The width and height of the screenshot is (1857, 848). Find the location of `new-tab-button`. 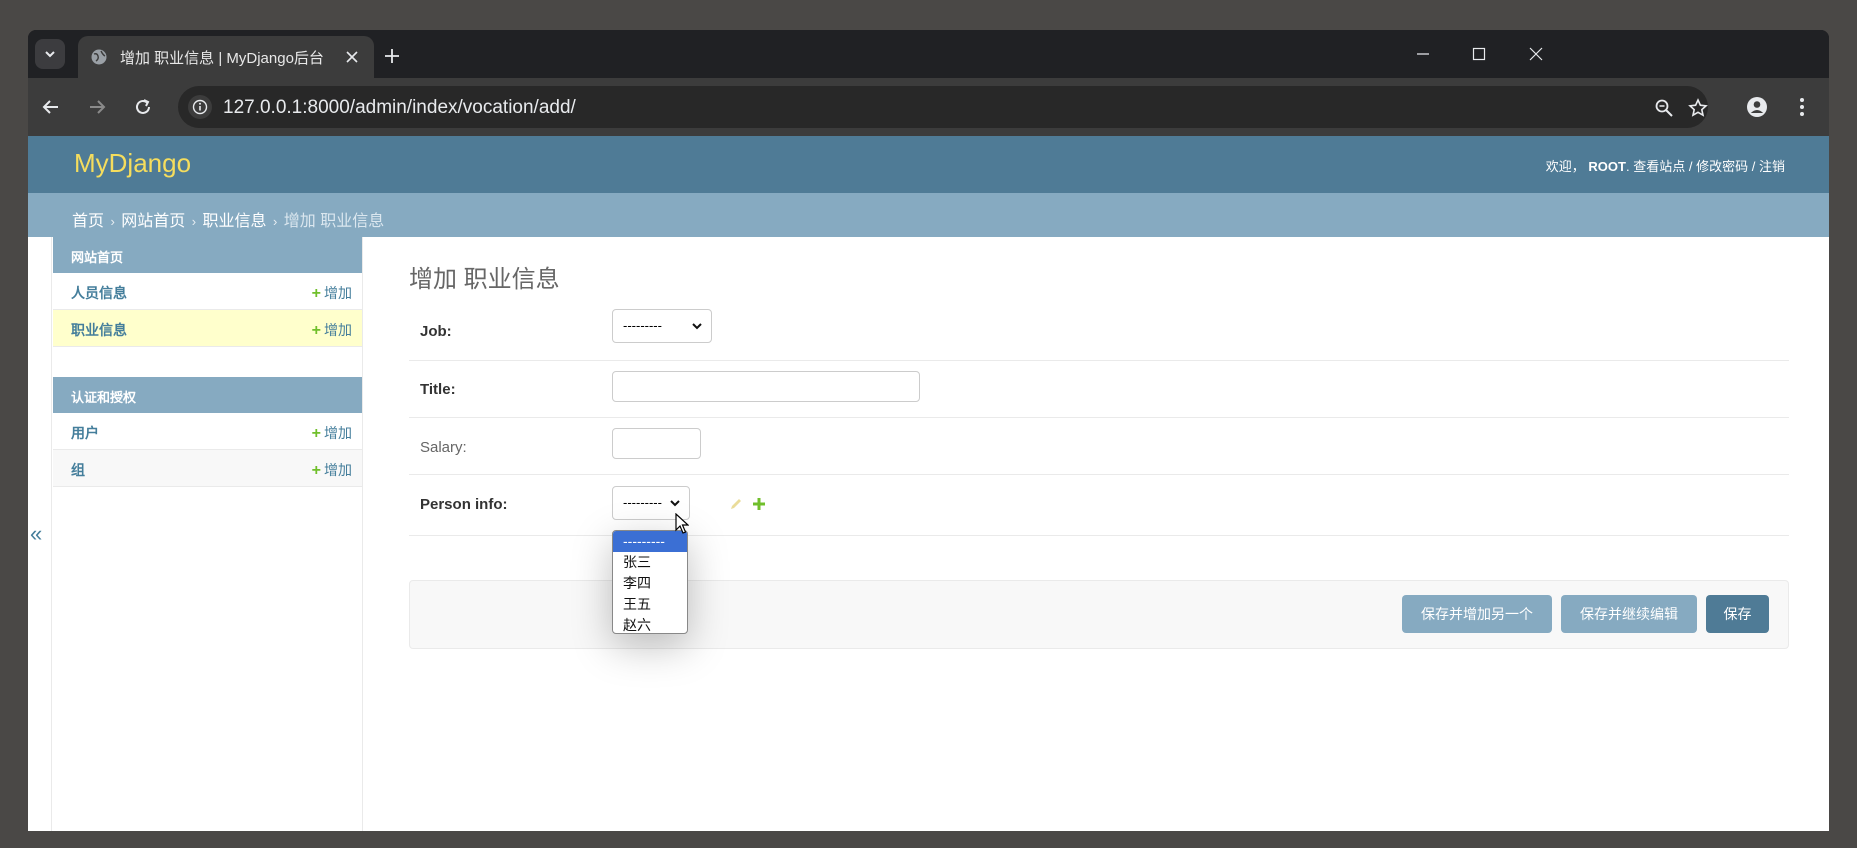

new-tab-button is located at coordinates (392, 56).